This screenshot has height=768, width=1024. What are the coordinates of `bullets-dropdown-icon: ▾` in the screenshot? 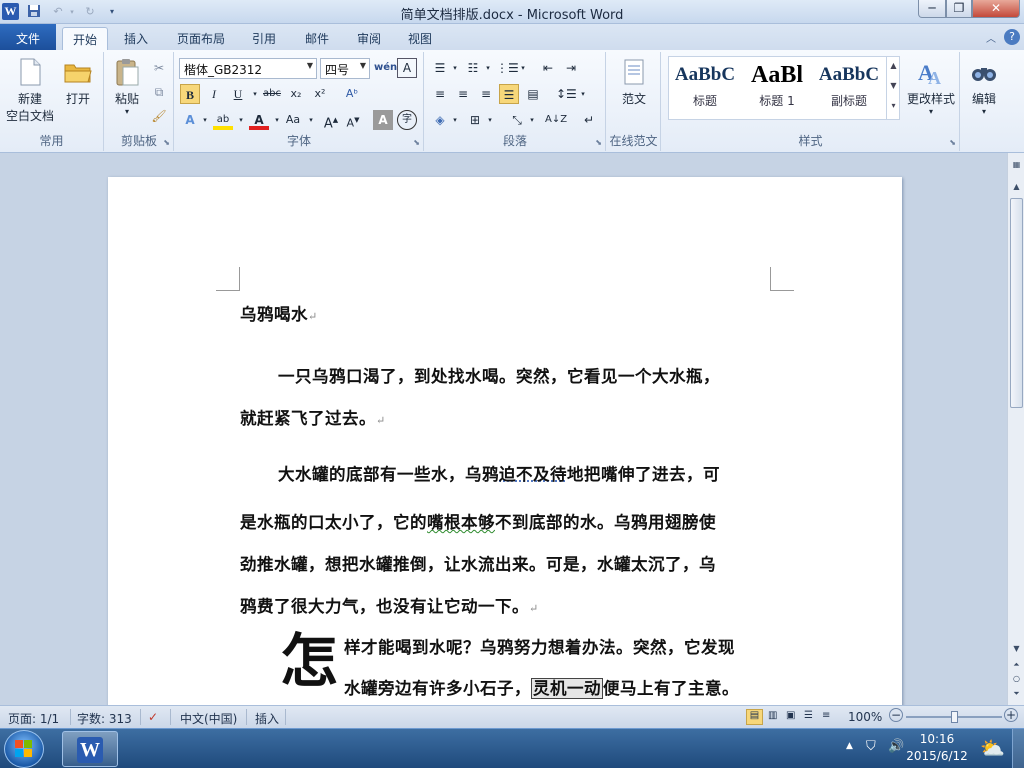 It's located at (455, 68).